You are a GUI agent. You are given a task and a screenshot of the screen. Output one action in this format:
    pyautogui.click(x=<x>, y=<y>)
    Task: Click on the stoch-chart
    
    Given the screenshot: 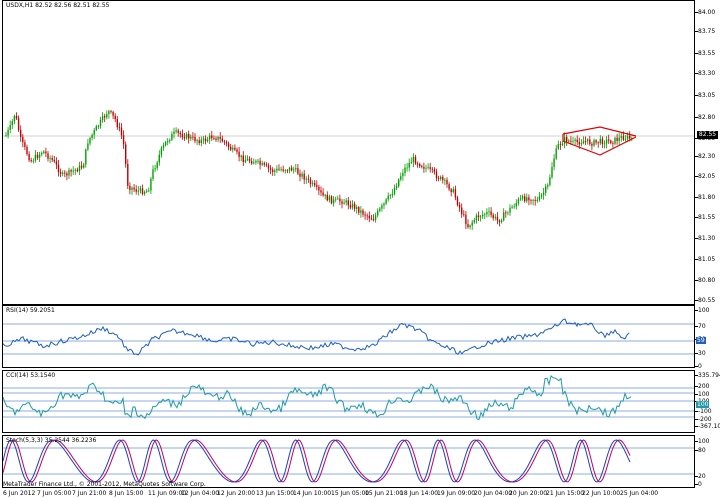 What is the action you would take?
    pyautogui.click(x=348, y=461)
    